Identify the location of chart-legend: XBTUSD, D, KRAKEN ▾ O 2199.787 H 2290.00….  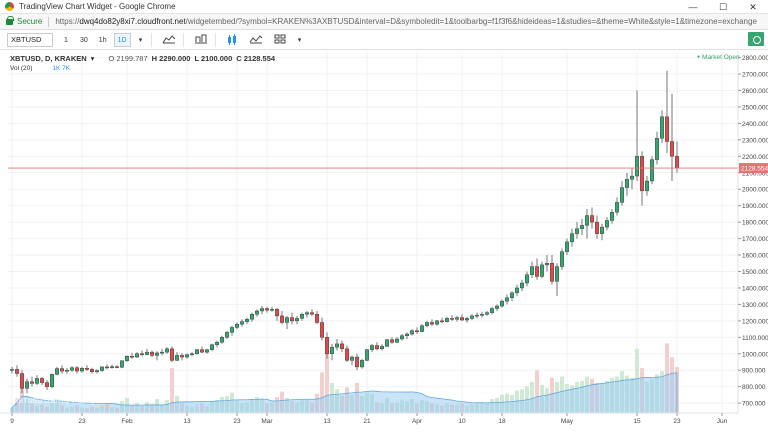
(142, 58).